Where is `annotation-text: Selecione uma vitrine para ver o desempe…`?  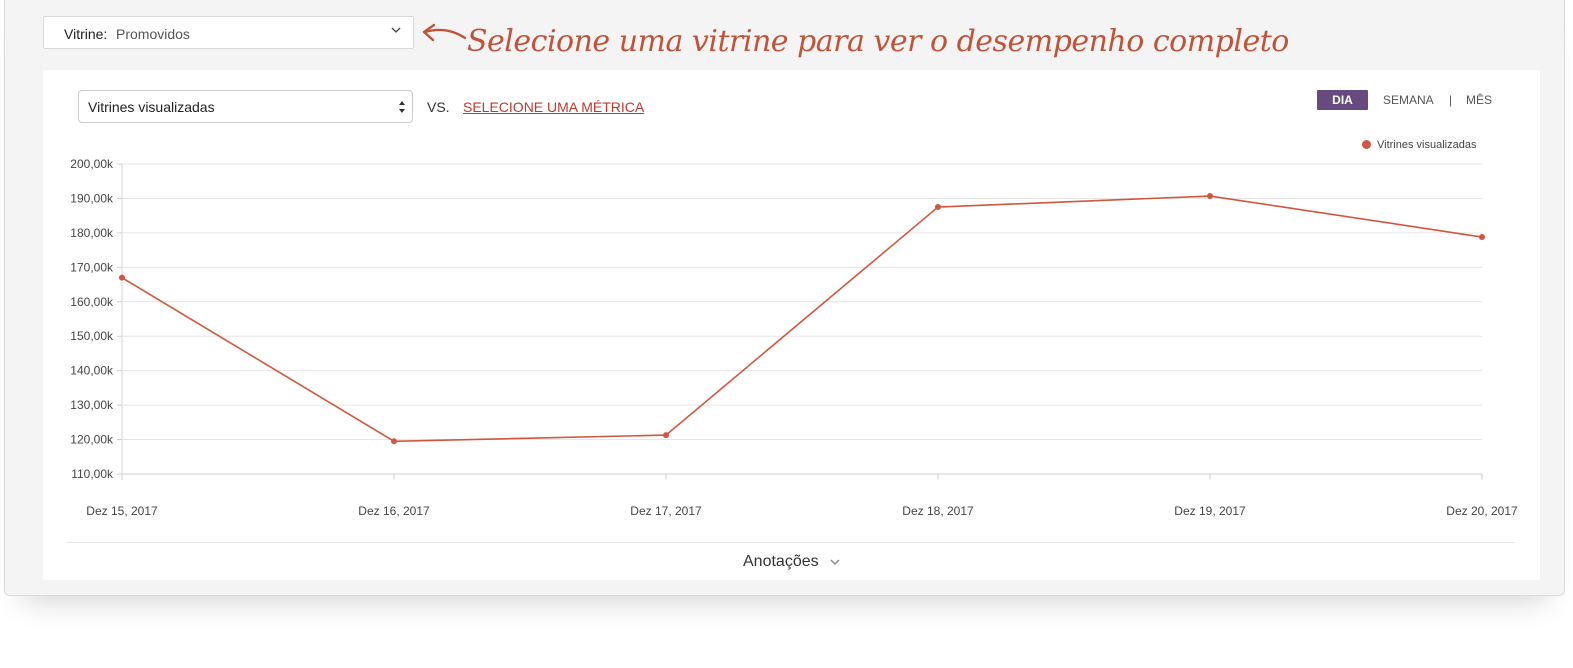
annotation-text: Selecione uma vitrine para ver o desempe… is located at coordinates (878, 41).